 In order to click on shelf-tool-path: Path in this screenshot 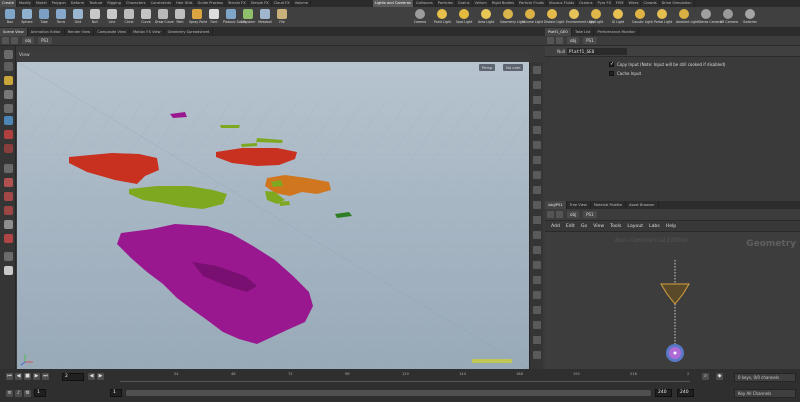, I will do `click(180, 17)`.